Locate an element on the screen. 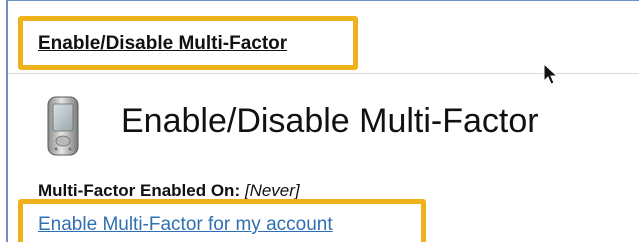 Image resolution: width=639 pixels, height=242 pixels. mobile-phone-icon is located at coordinates (63, 126).